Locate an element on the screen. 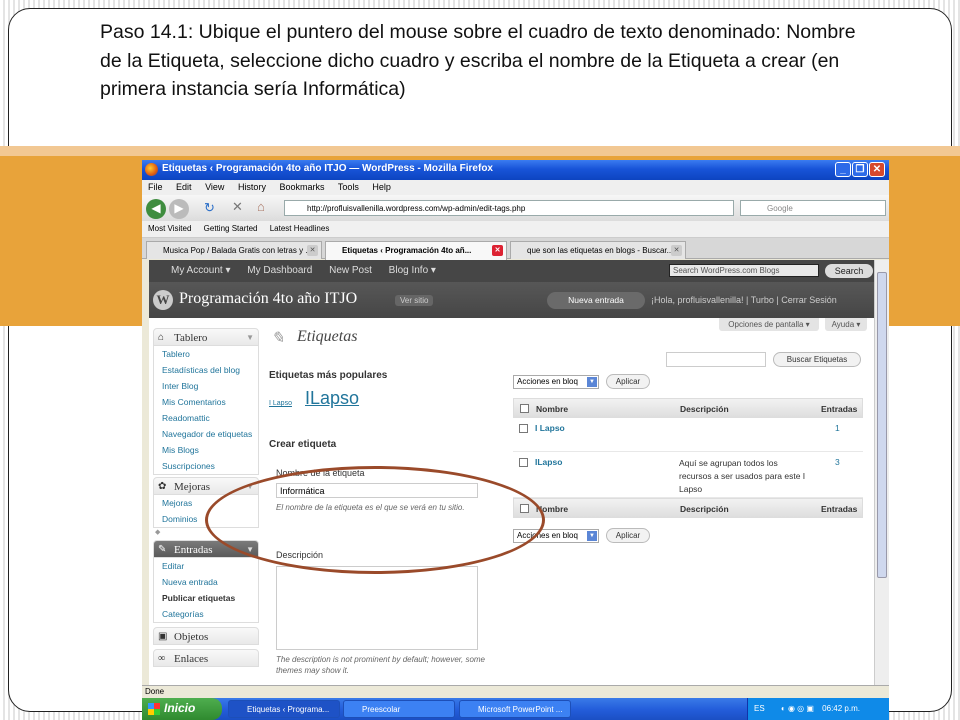 This screenshot has width=960, height=720. page-title-text: Etiquetas is located at coordinates (327, 336).